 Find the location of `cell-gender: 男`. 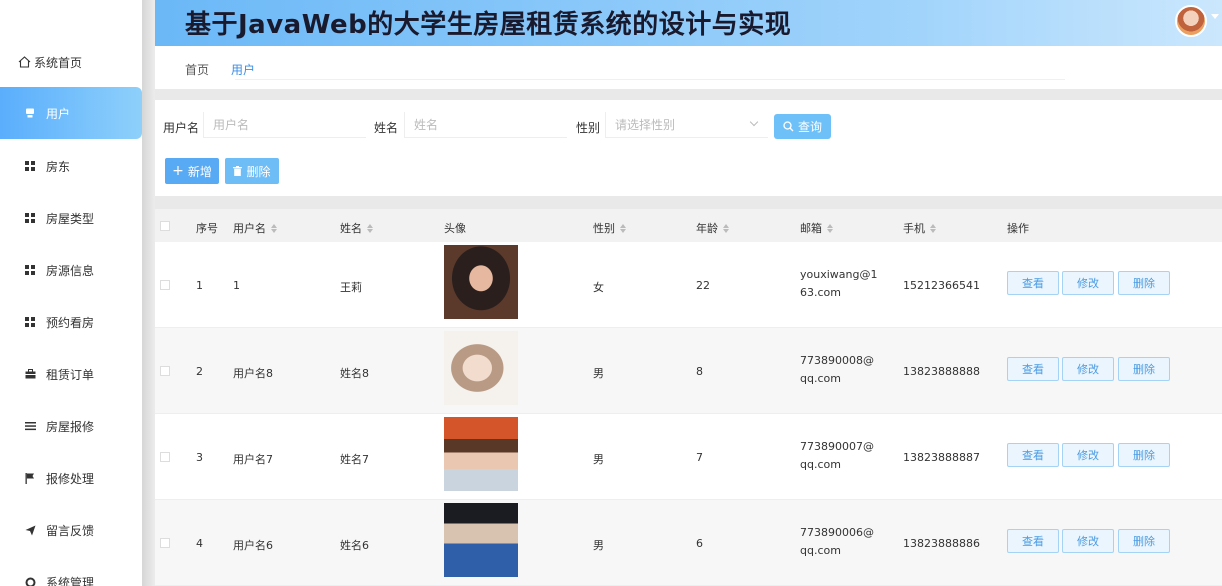

cell-gender: 男 is located at coordinates (598, 545).